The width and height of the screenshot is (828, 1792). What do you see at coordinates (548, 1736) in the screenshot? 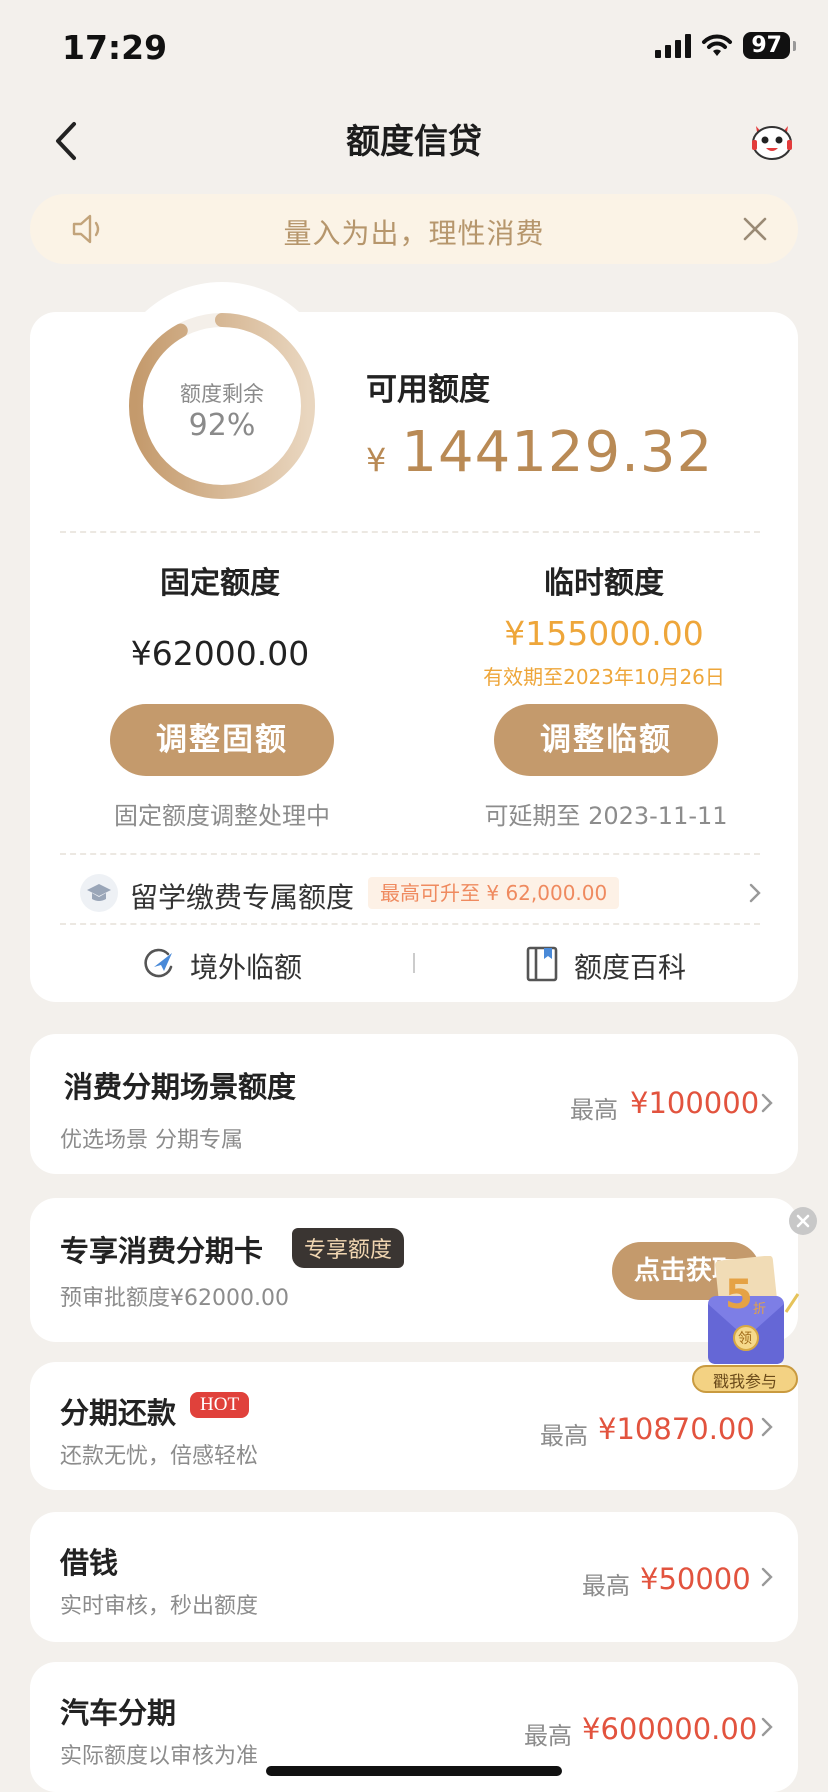
I see `car-max-label: 最高` at bounding box center [548, 1736].